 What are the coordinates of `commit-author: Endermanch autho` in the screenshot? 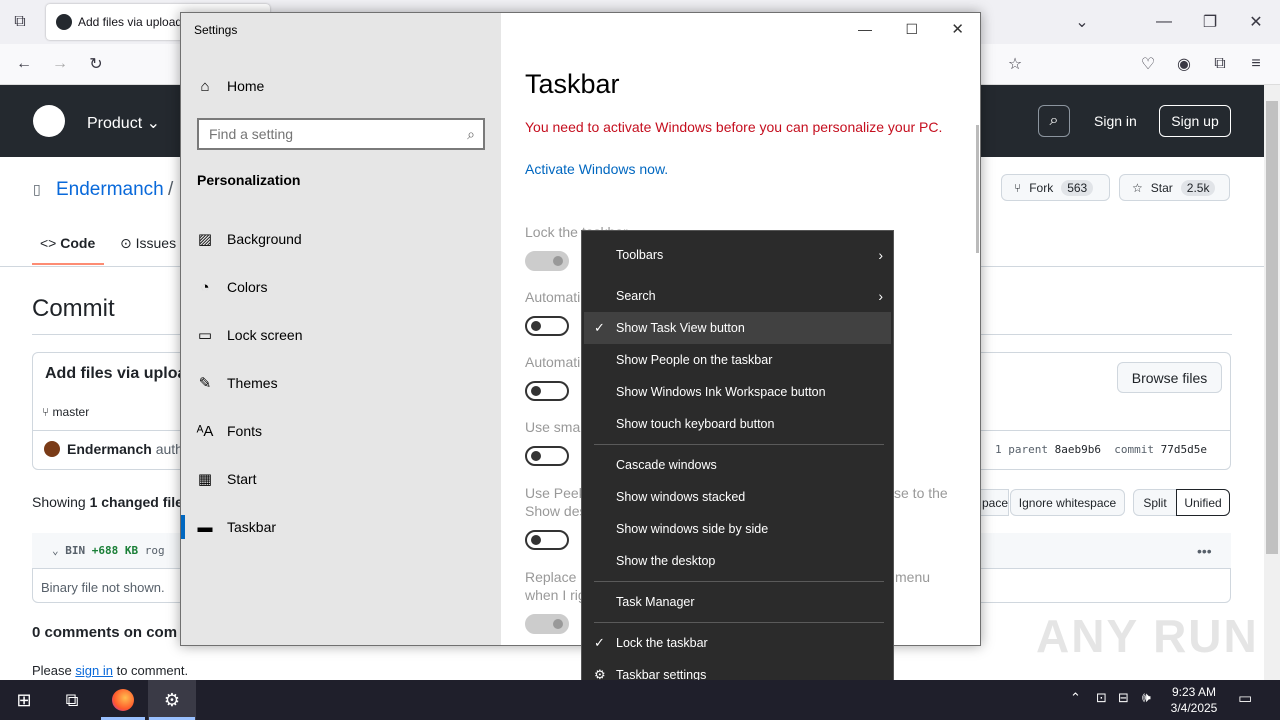 It's located at (129, 449).